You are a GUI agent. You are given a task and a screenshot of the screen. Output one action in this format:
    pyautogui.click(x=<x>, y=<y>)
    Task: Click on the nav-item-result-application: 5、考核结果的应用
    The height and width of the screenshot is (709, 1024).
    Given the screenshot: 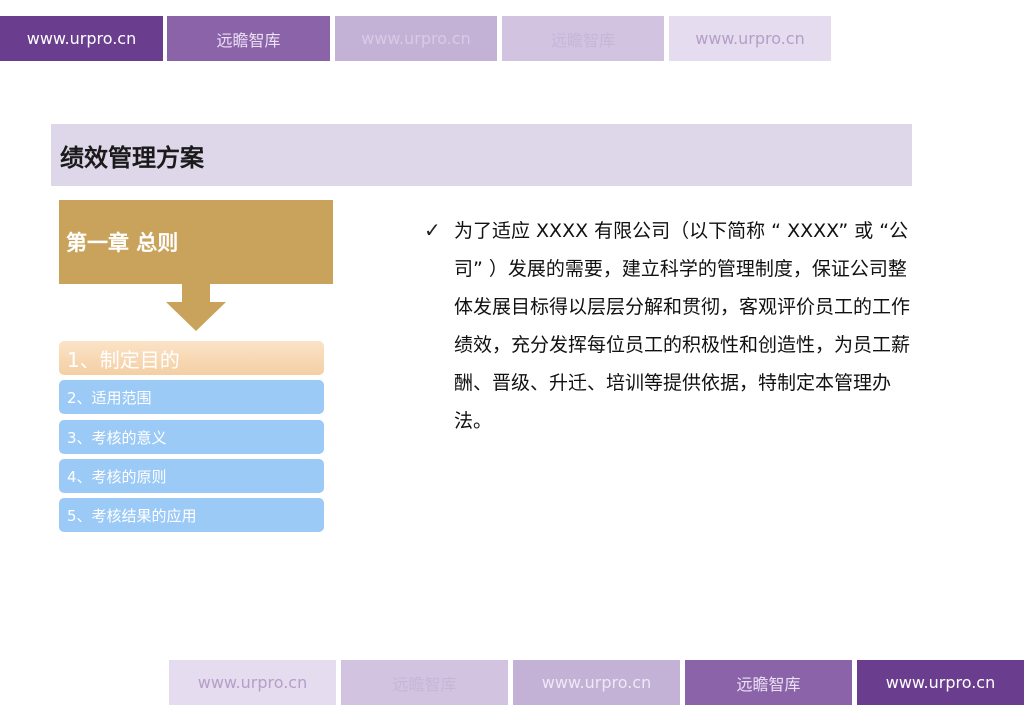 What is the action you would take?
    pyautogui.click(x=191, y=515)
    